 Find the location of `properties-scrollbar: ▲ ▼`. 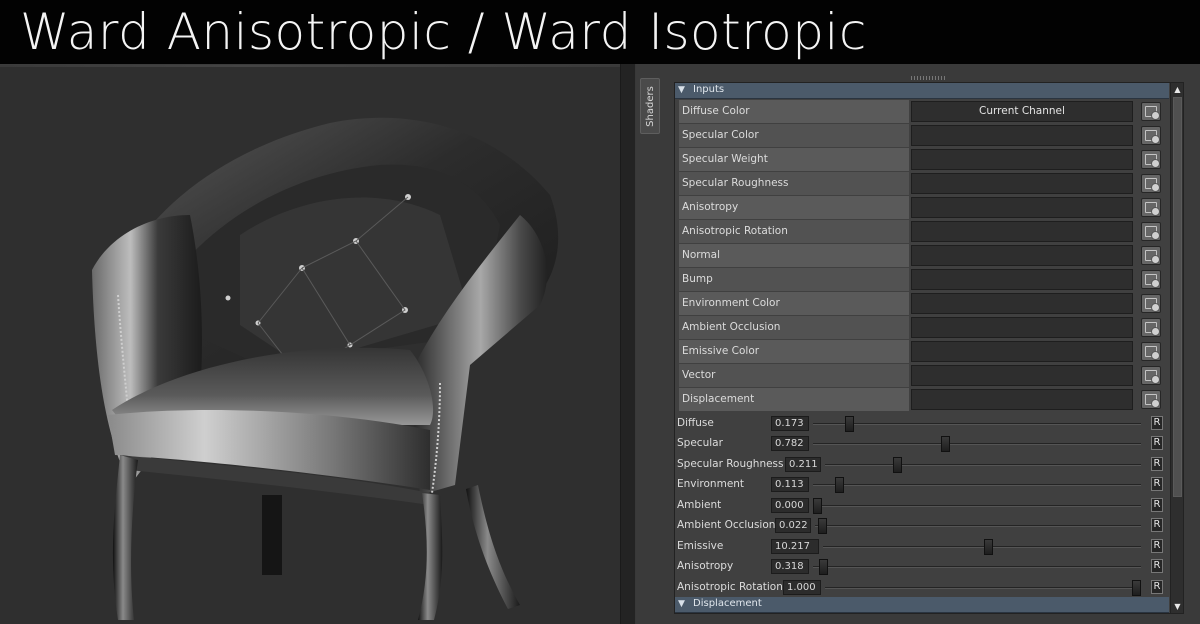

properties-scrollbar: ▲ ▼ is located at coordinates (1177, 348).